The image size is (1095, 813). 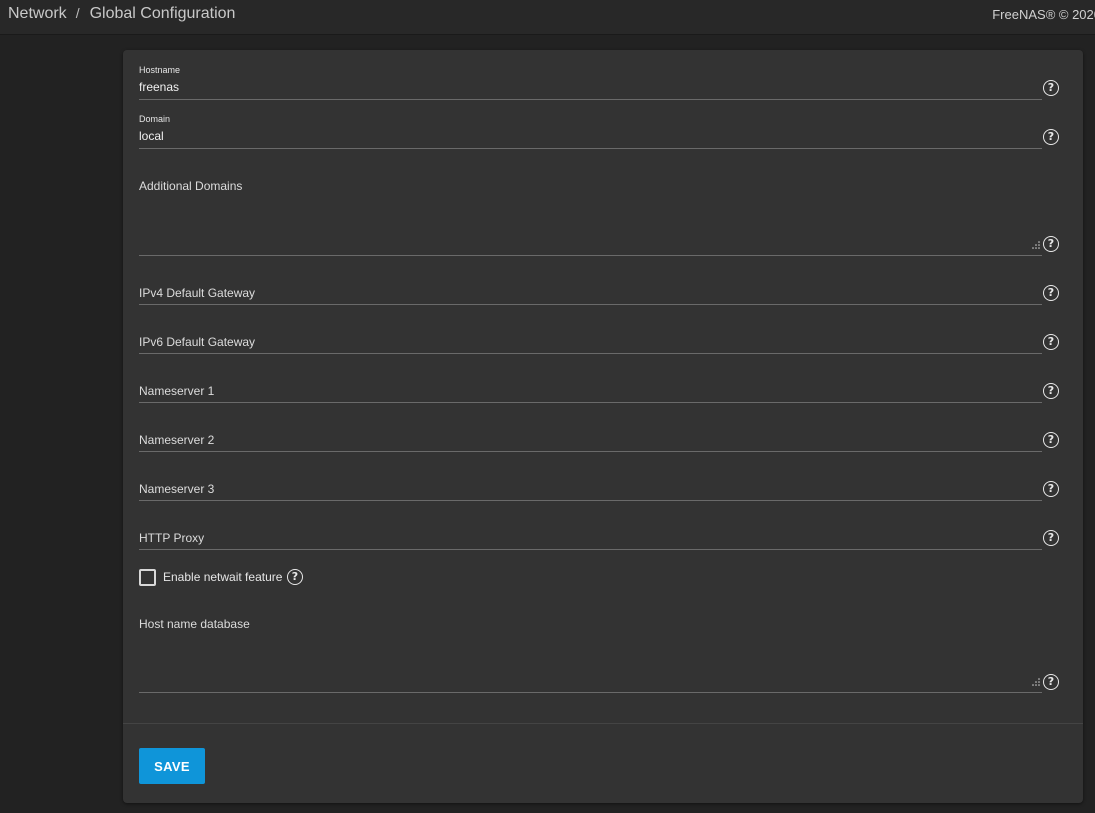 What do you see at coordinates (159, 87) in the screenshot?
I see `hostname-input: freenas` at bounding box center [159, 87].